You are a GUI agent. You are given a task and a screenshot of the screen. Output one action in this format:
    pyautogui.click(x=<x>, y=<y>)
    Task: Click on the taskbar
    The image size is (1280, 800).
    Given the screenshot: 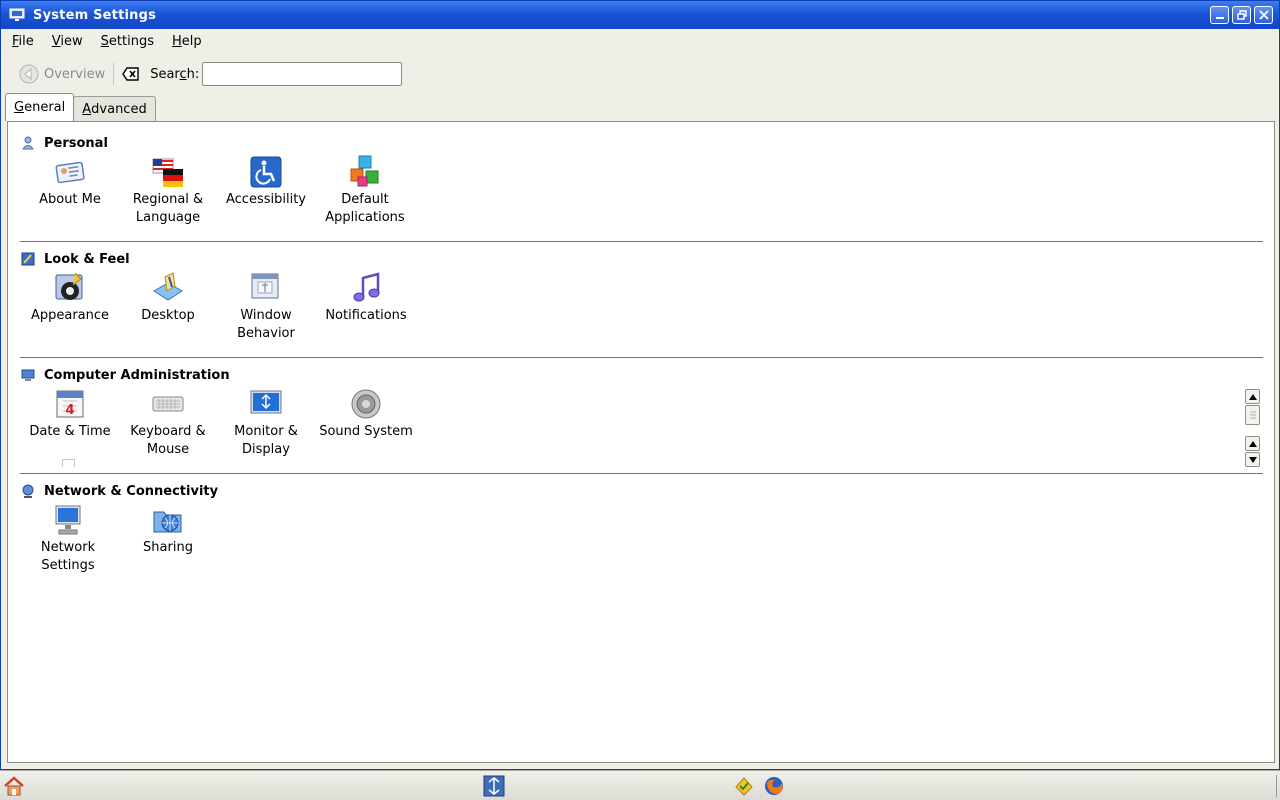 What is the action you would take?
    pyautogui.click(x=640, y=785)
    